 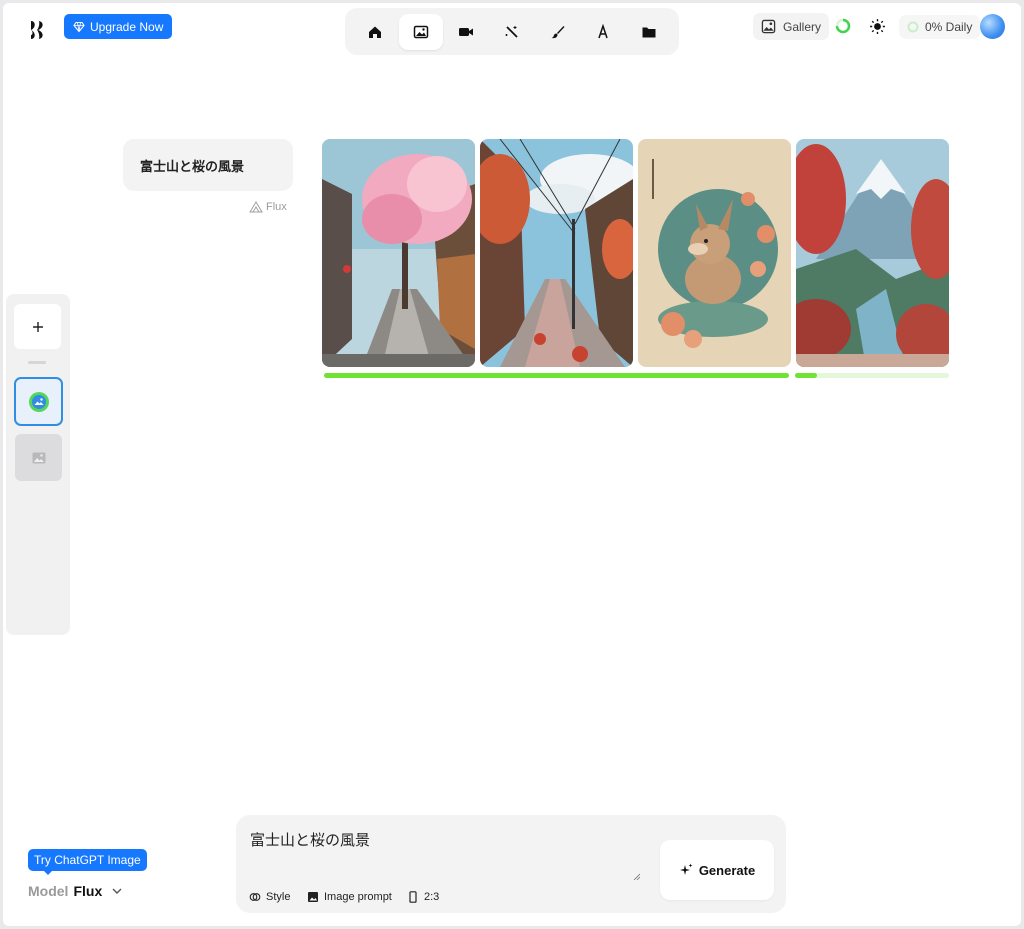 I want to click on diamond-icon, so click(x=79, y=26).